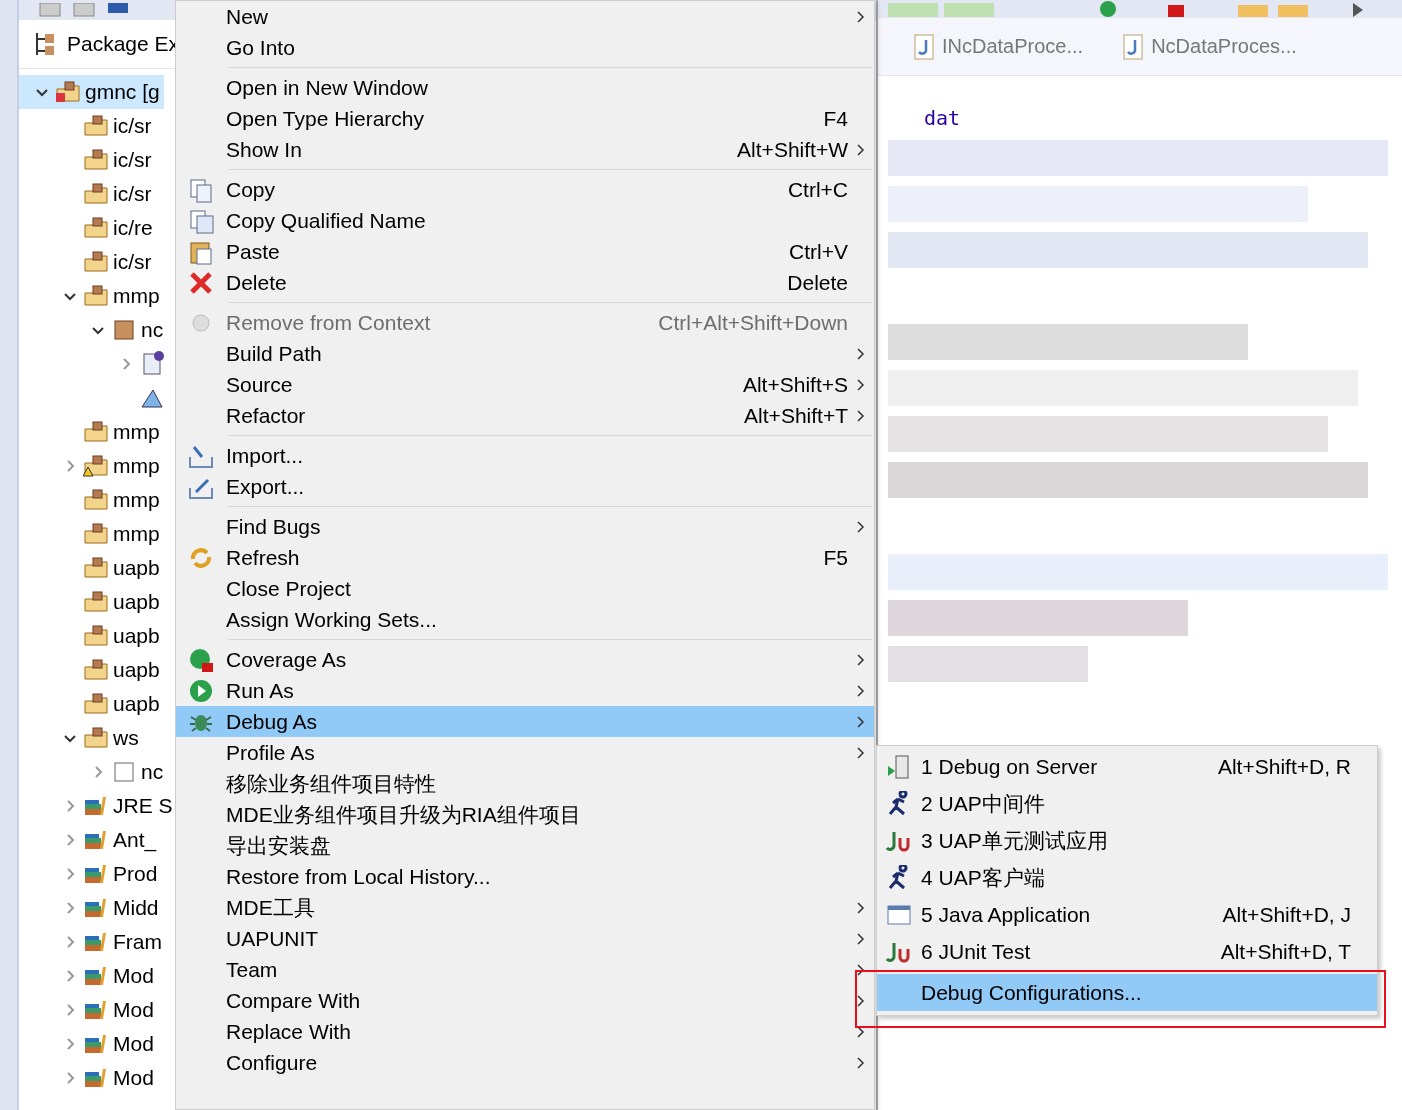  What do you see at coordinates (525, 659) in the screenshot?
I see `menu-item: Coverage As` at bounding box center [525, 659].